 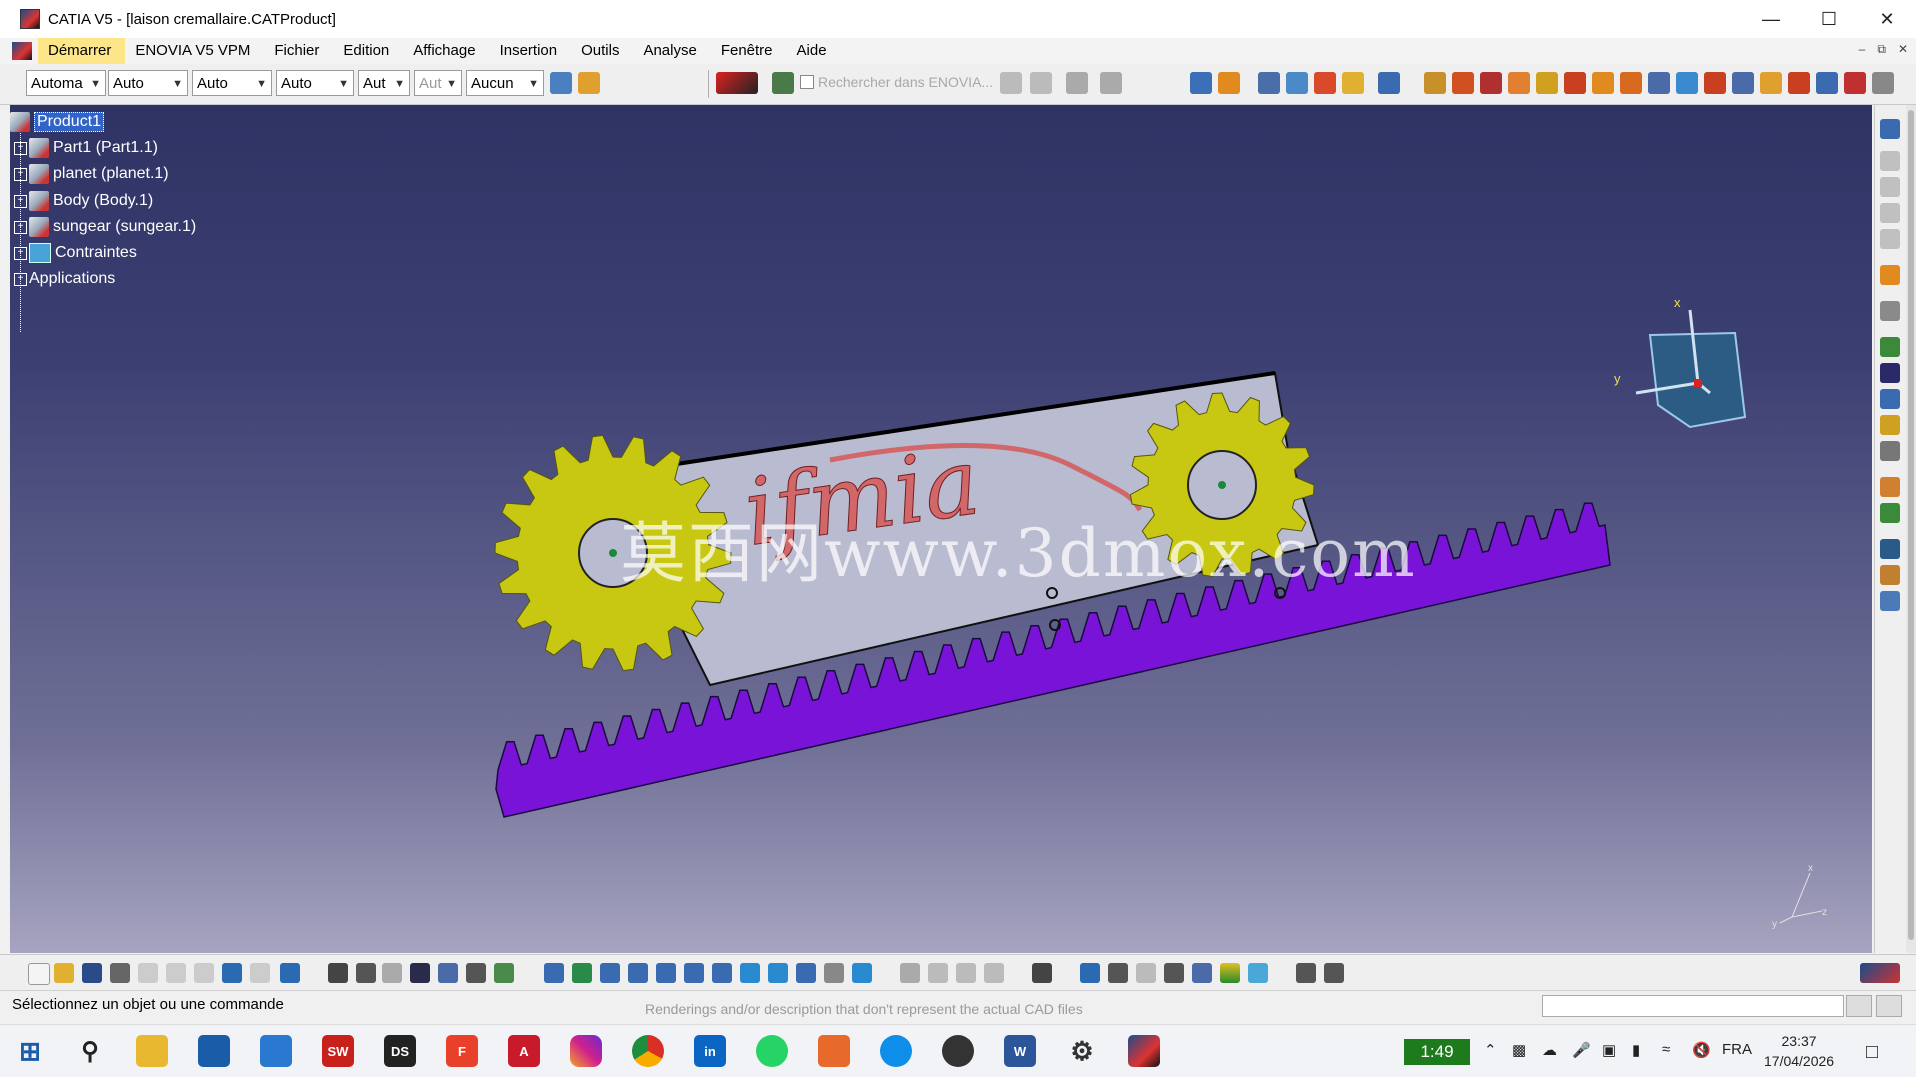 I want to click on menu-affichage: Affichage, so click(x=446, y=51).